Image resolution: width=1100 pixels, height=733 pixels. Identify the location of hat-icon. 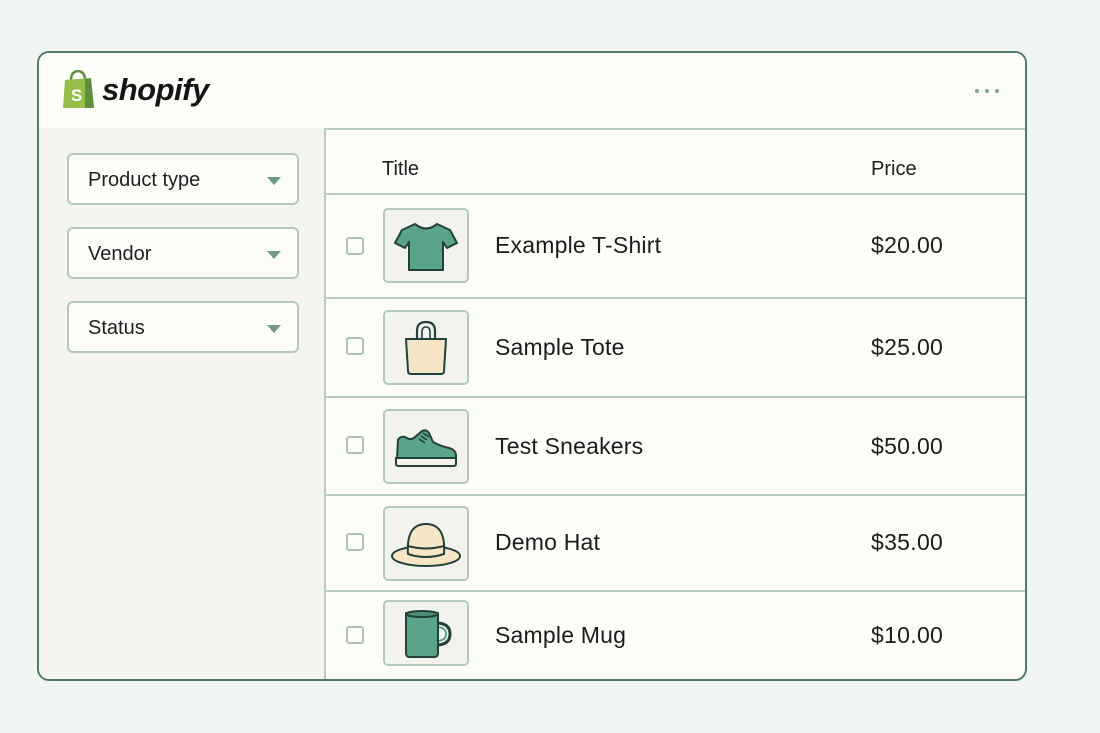
(426, 544).